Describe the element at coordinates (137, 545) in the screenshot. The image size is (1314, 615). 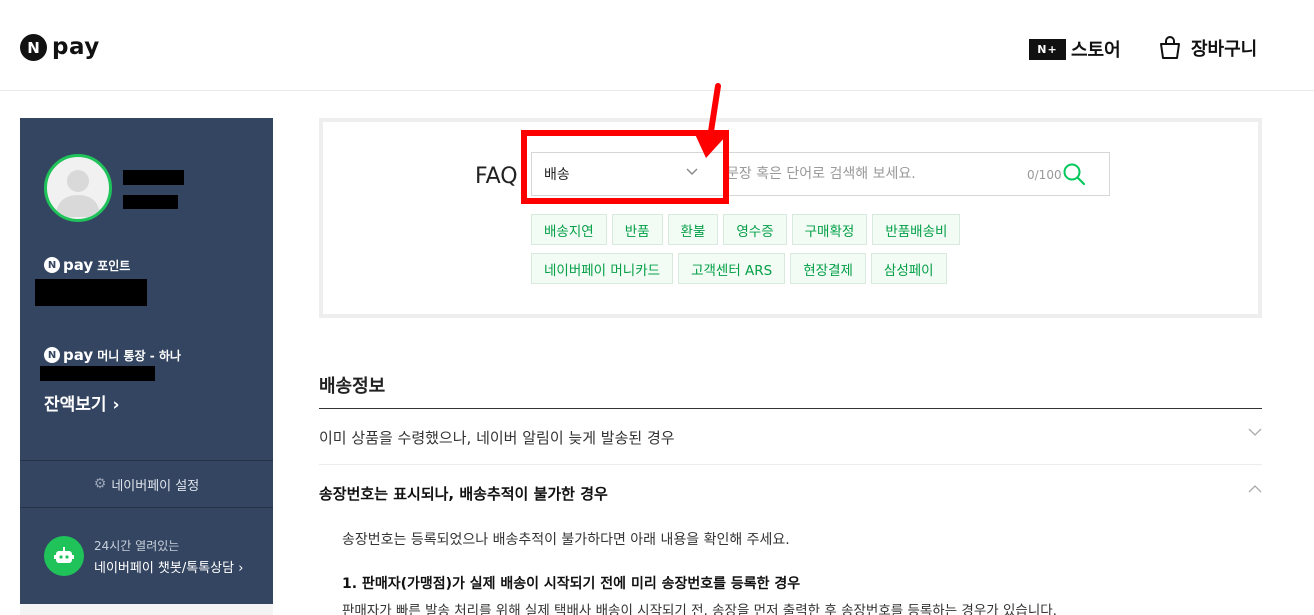
I see `chatbot-subtitle: 24시간 열려있는` at that location.